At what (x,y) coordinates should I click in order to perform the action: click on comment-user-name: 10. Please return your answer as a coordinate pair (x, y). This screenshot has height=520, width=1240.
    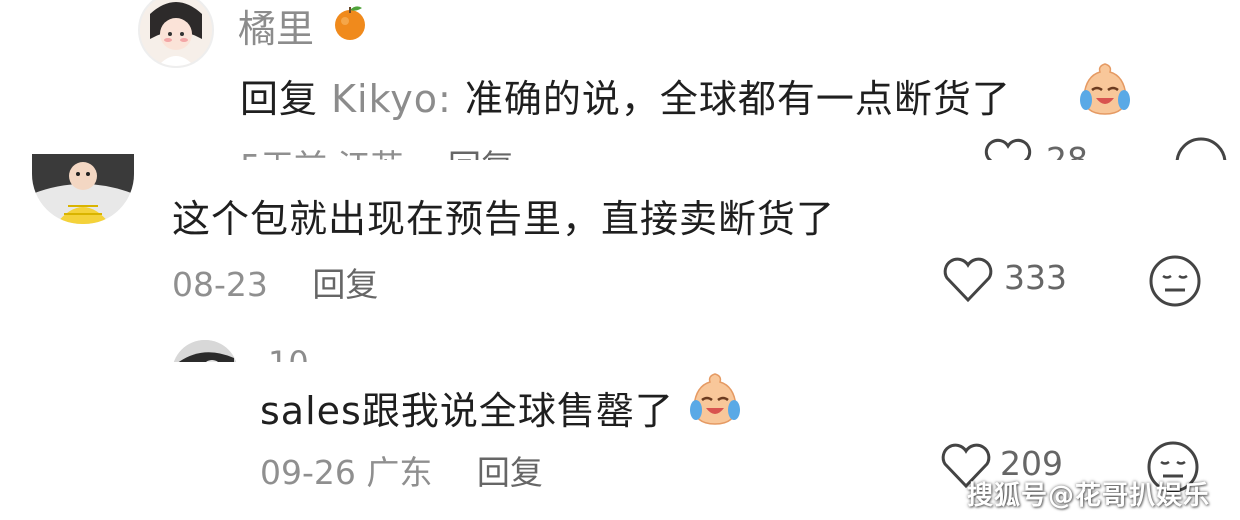
    Looking at the image, I should click on (288, 353).